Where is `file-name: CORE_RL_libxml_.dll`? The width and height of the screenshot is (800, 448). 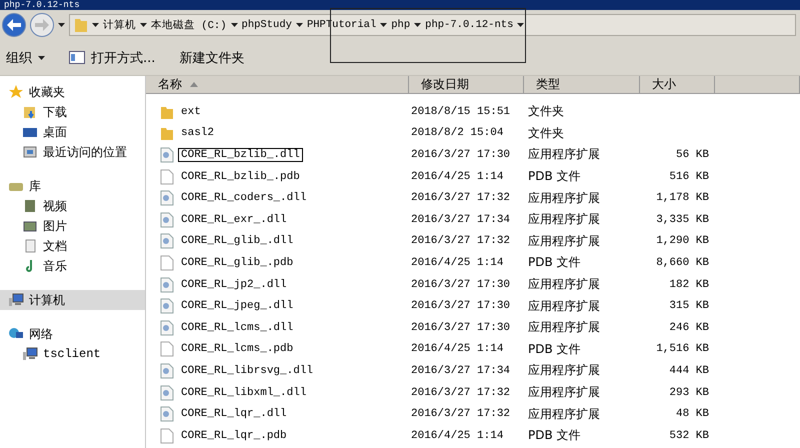
file-name: CORE_RL_libxml_.dll is located at coordinates (244, 393).